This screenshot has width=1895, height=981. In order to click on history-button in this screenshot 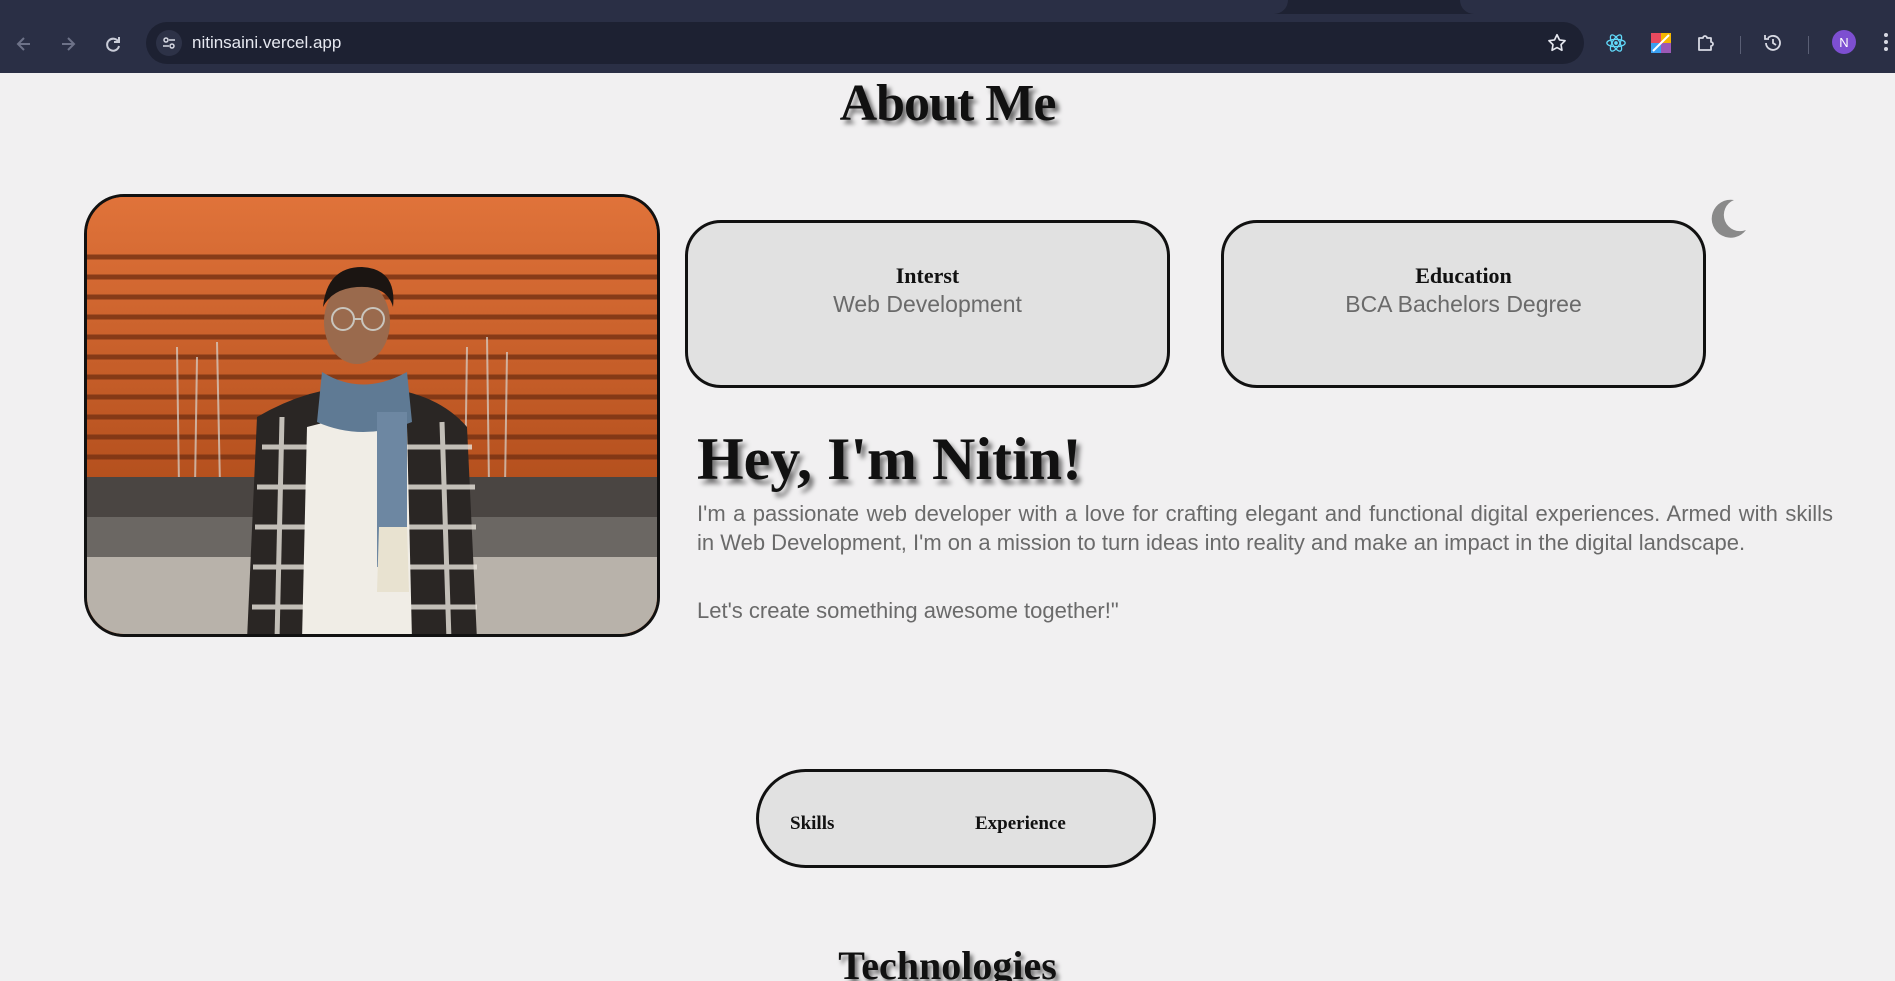, I will do `click(1773, 43)`.